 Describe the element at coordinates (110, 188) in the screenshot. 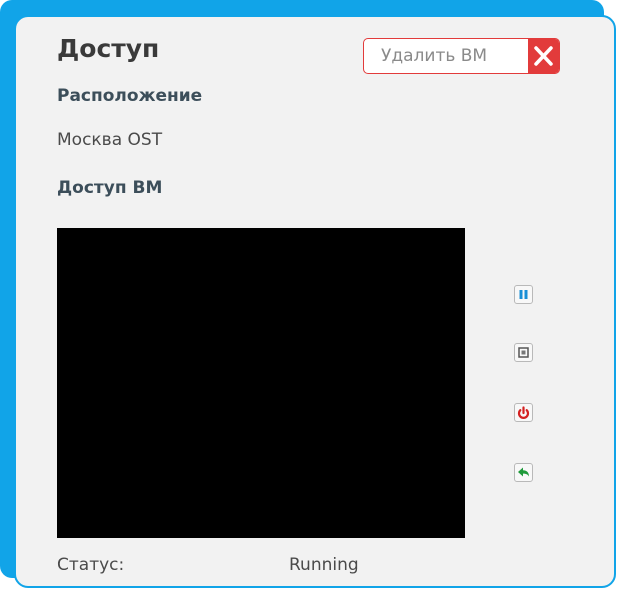

I see `vm-access-label: Доступ ВМ` at that location.